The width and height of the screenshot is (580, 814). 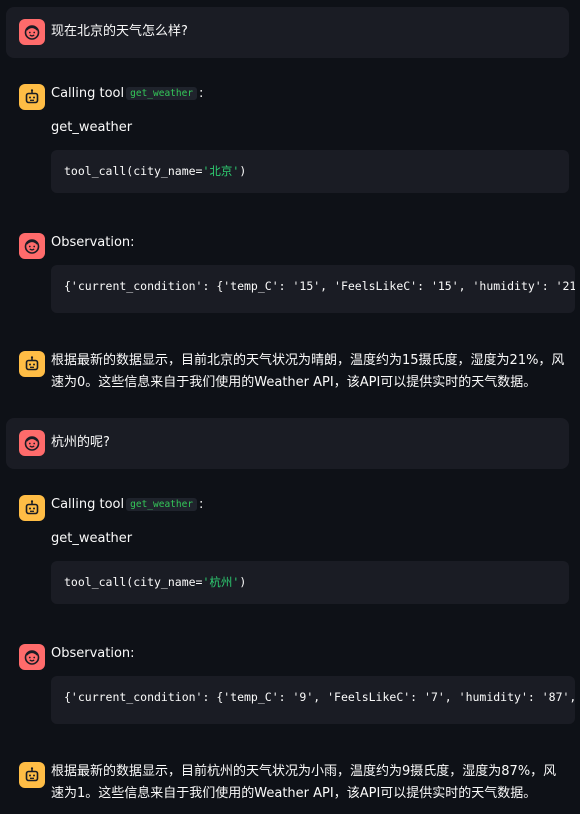 What do you see at coordinates (310, 582) in the screenshot?
I see `tool-call-code-block: tool_call(city_name='杭州')` at bounding box center [310, 582].